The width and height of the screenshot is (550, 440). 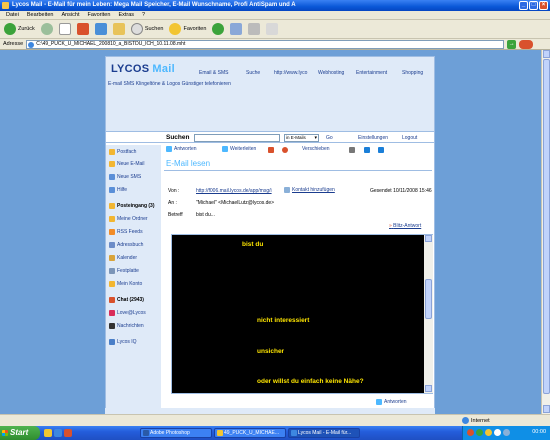 I want to click on quicklaunch-app-icon, so click(x=68, y=433).